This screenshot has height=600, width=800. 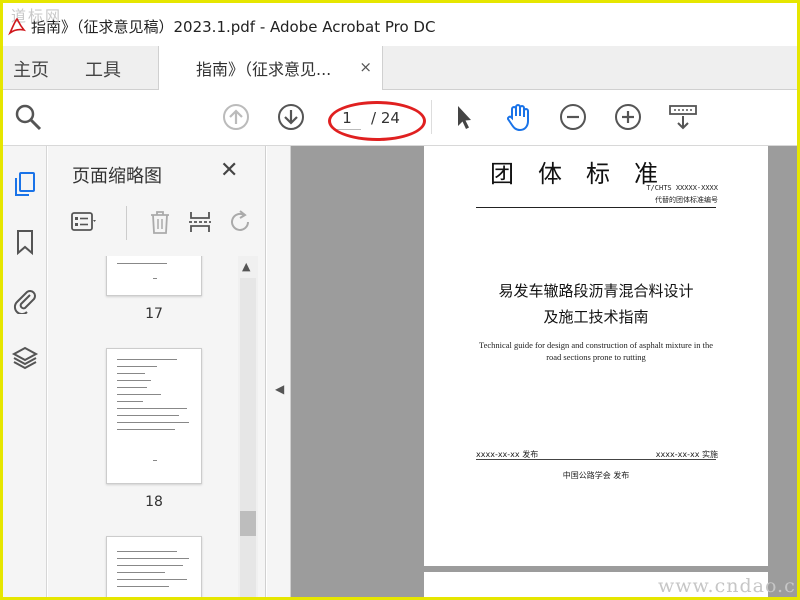 What do you see at coordinates (365, 67) in the screenshot?
I see `close-tab-button: ×` at bounding box center [365, 67].